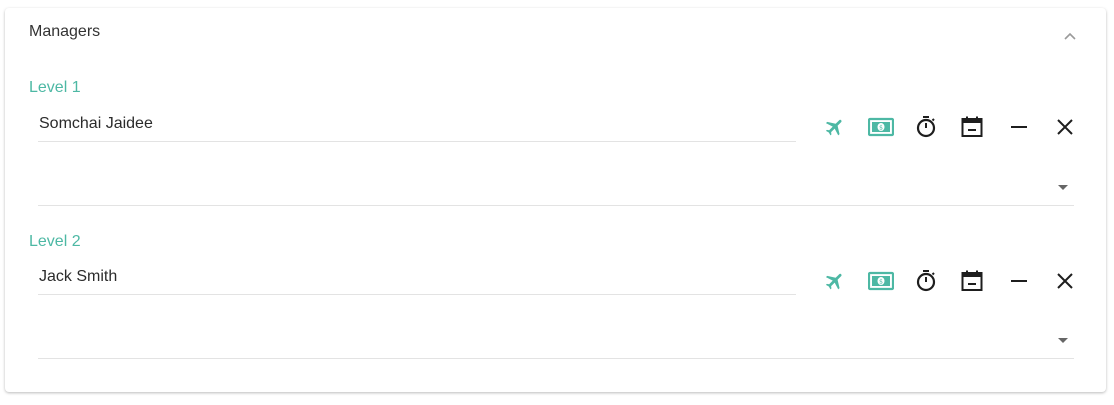  I want to click on level-1-expense-button: $, so click(881, 127).